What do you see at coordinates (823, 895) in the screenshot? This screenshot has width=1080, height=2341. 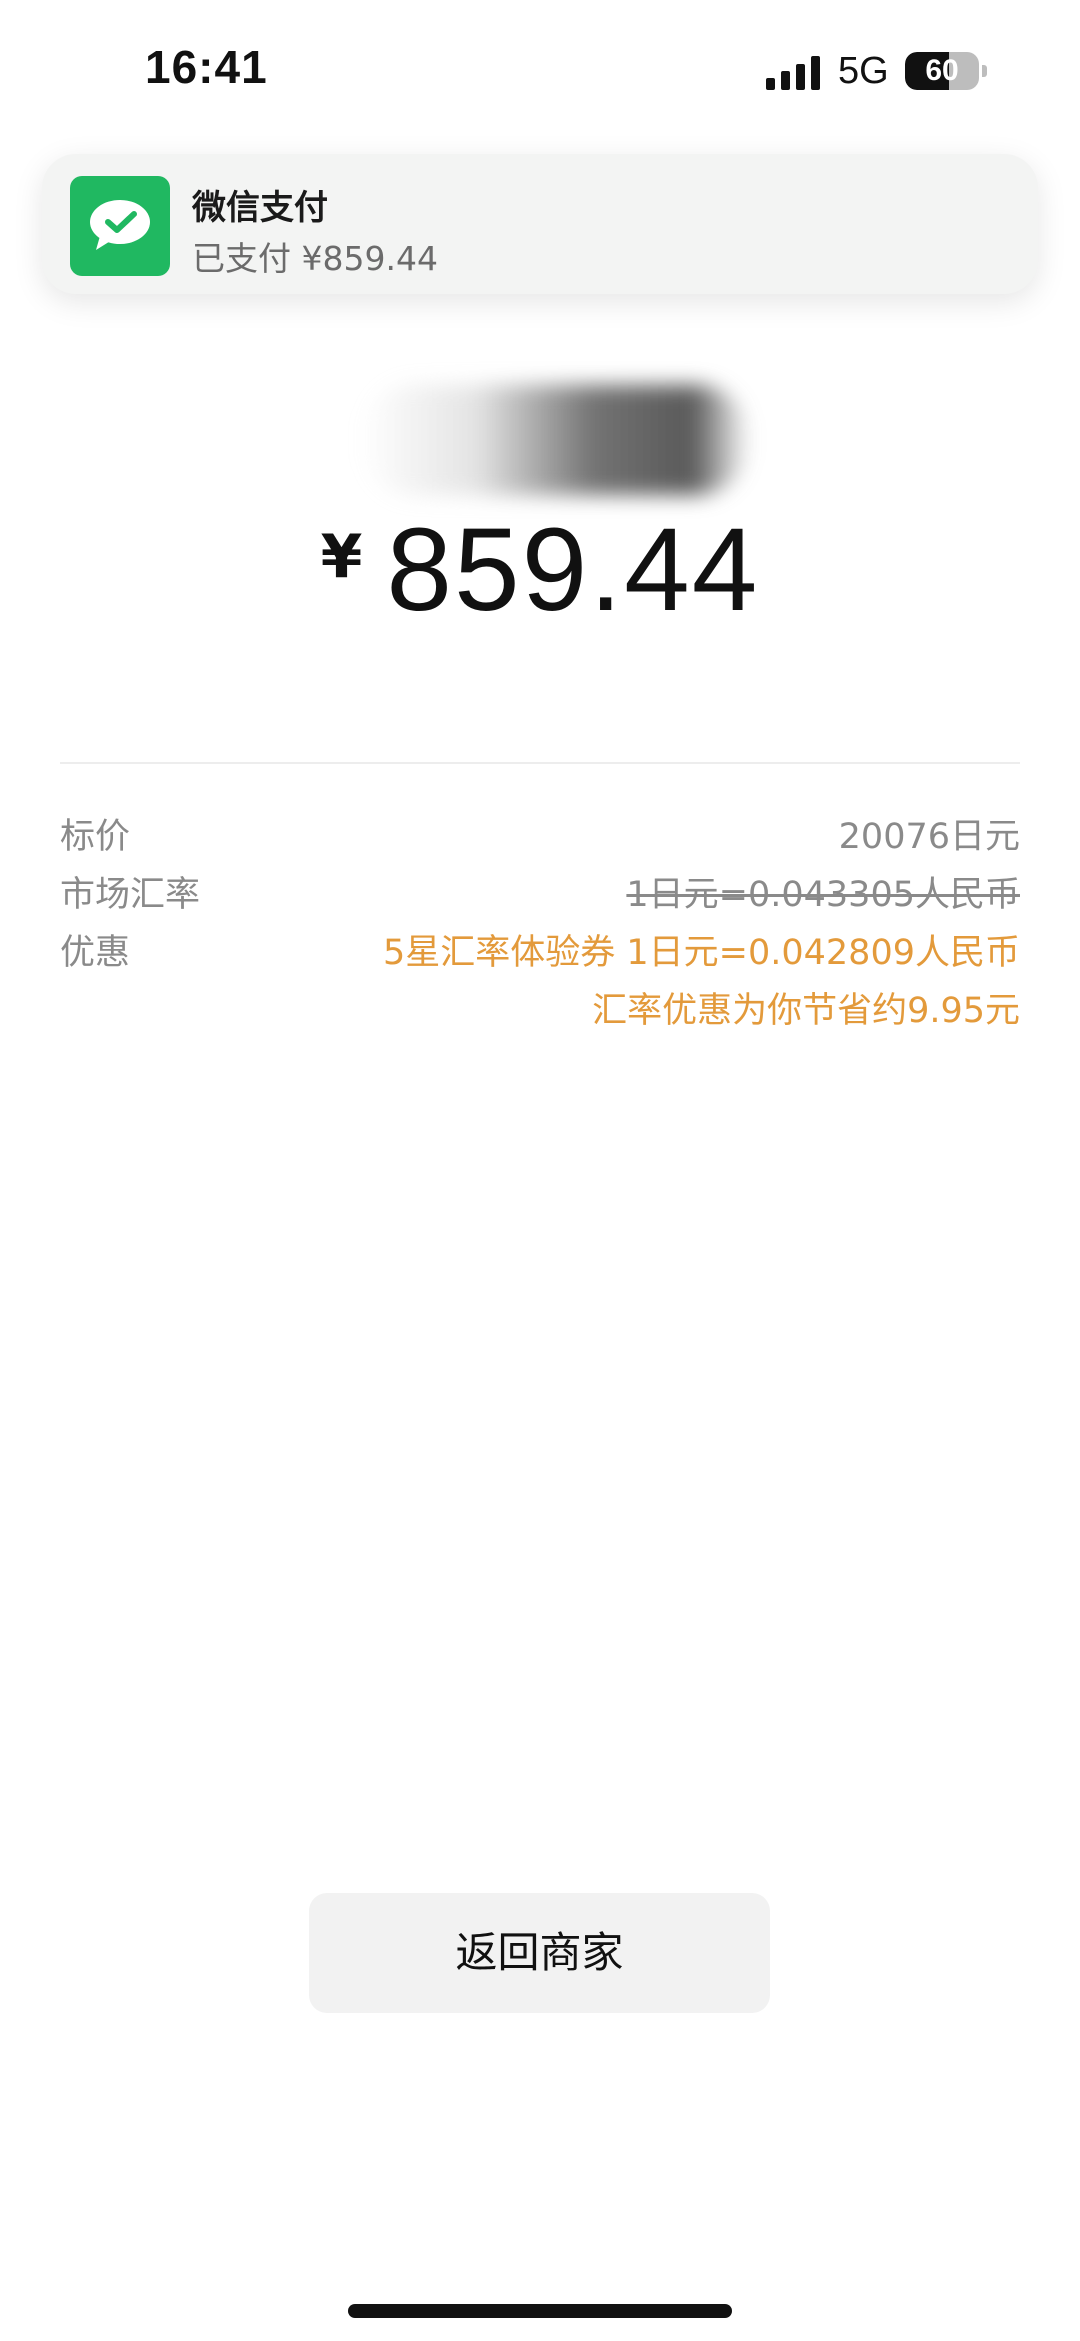 I see `detail-value: 1日元=0.043305人民币` at bounding box center [823, 895].